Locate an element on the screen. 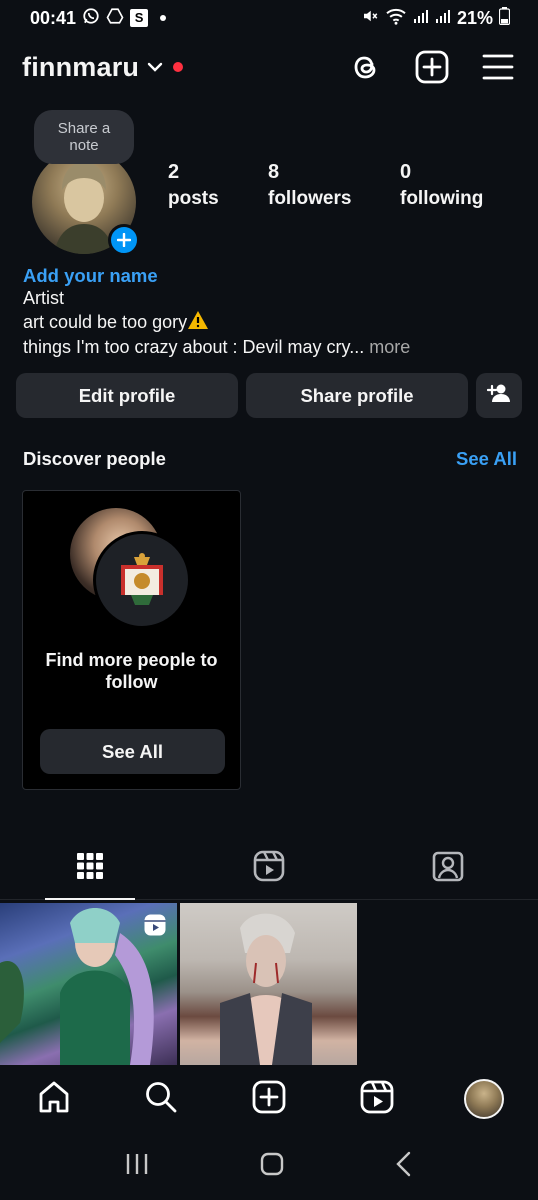 The width and height of the screenshot is (538, 1200). profile-stats: 2 posts 8 followers 0 following is located at coordinates (325, 187).